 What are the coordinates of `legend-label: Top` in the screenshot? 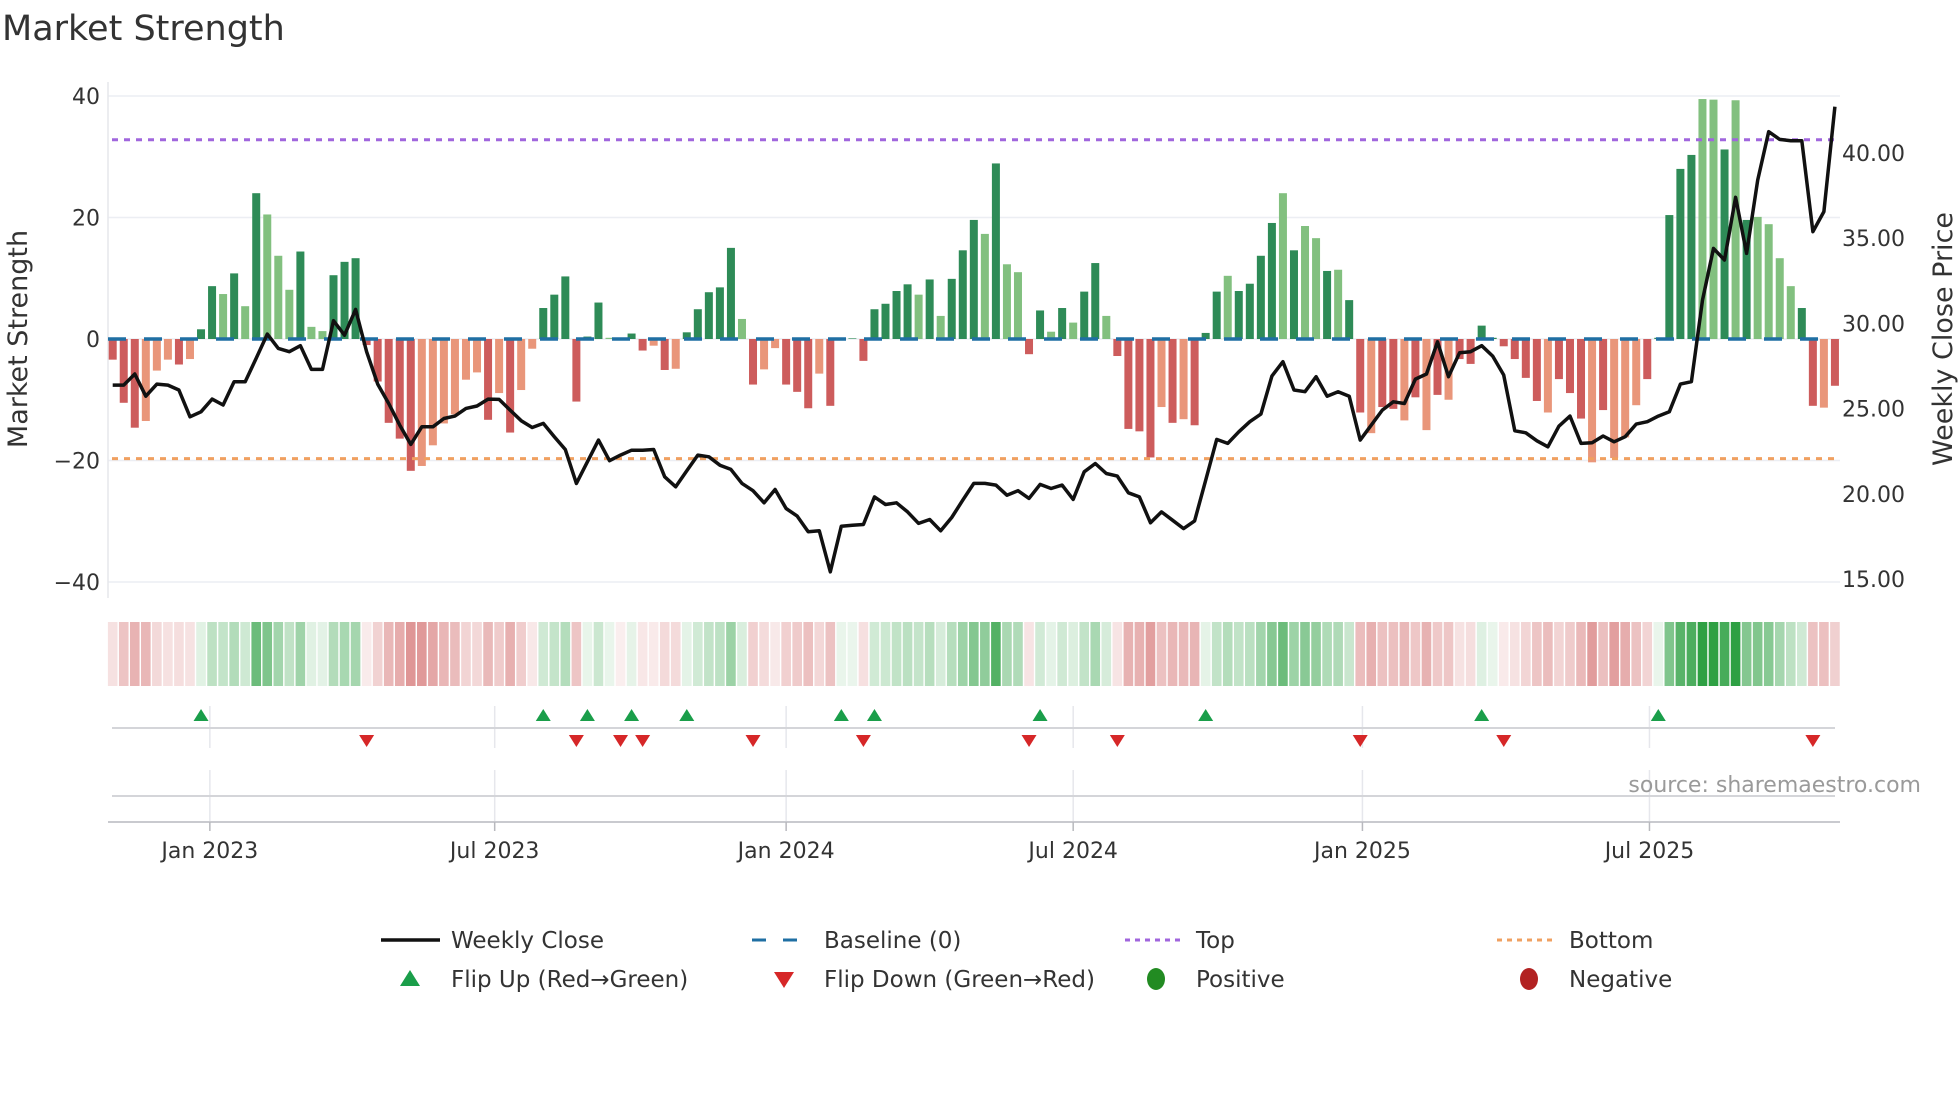 It's located at (1215, 941).